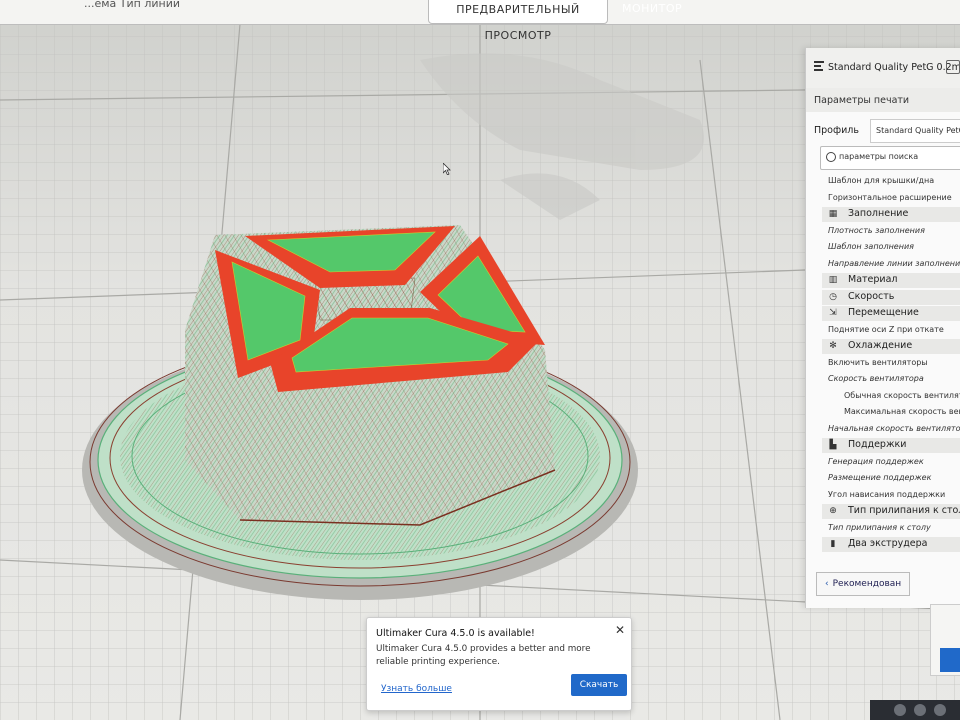  I want to click on settings-category: ✻ Охлаждение, so click(891, 346).